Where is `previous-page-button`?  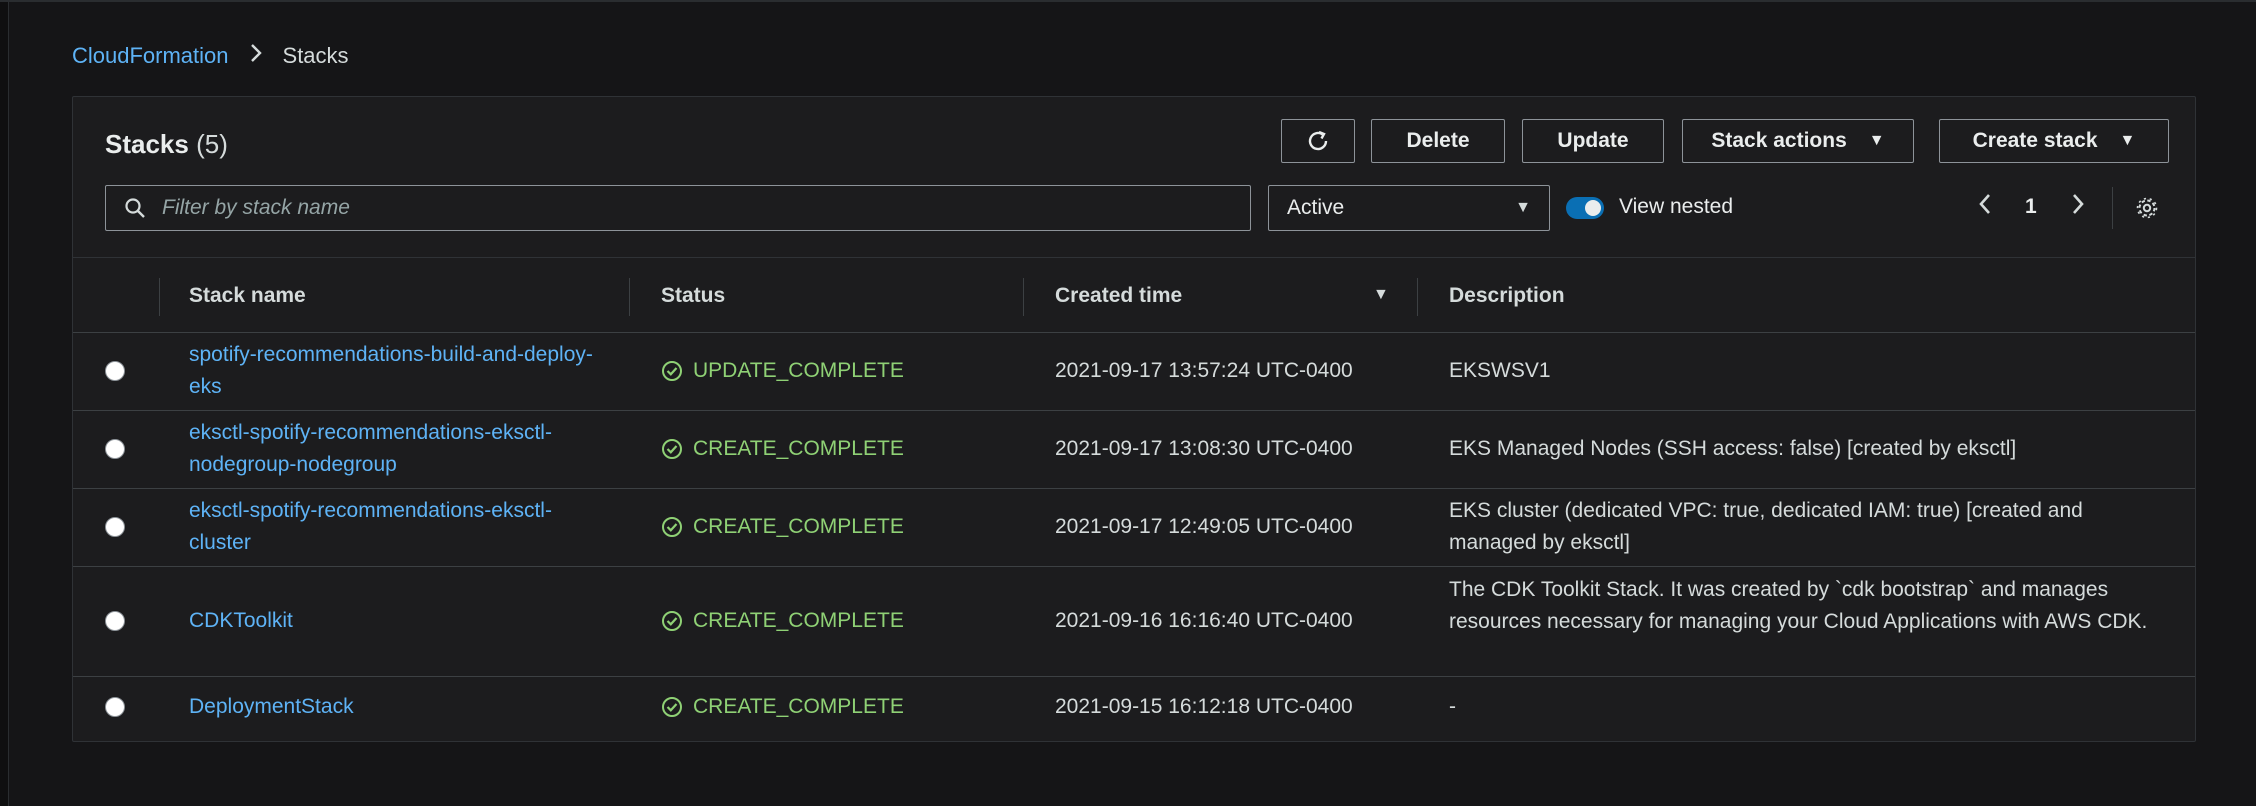
previous-page-button is located at coordinates (1985, 207).